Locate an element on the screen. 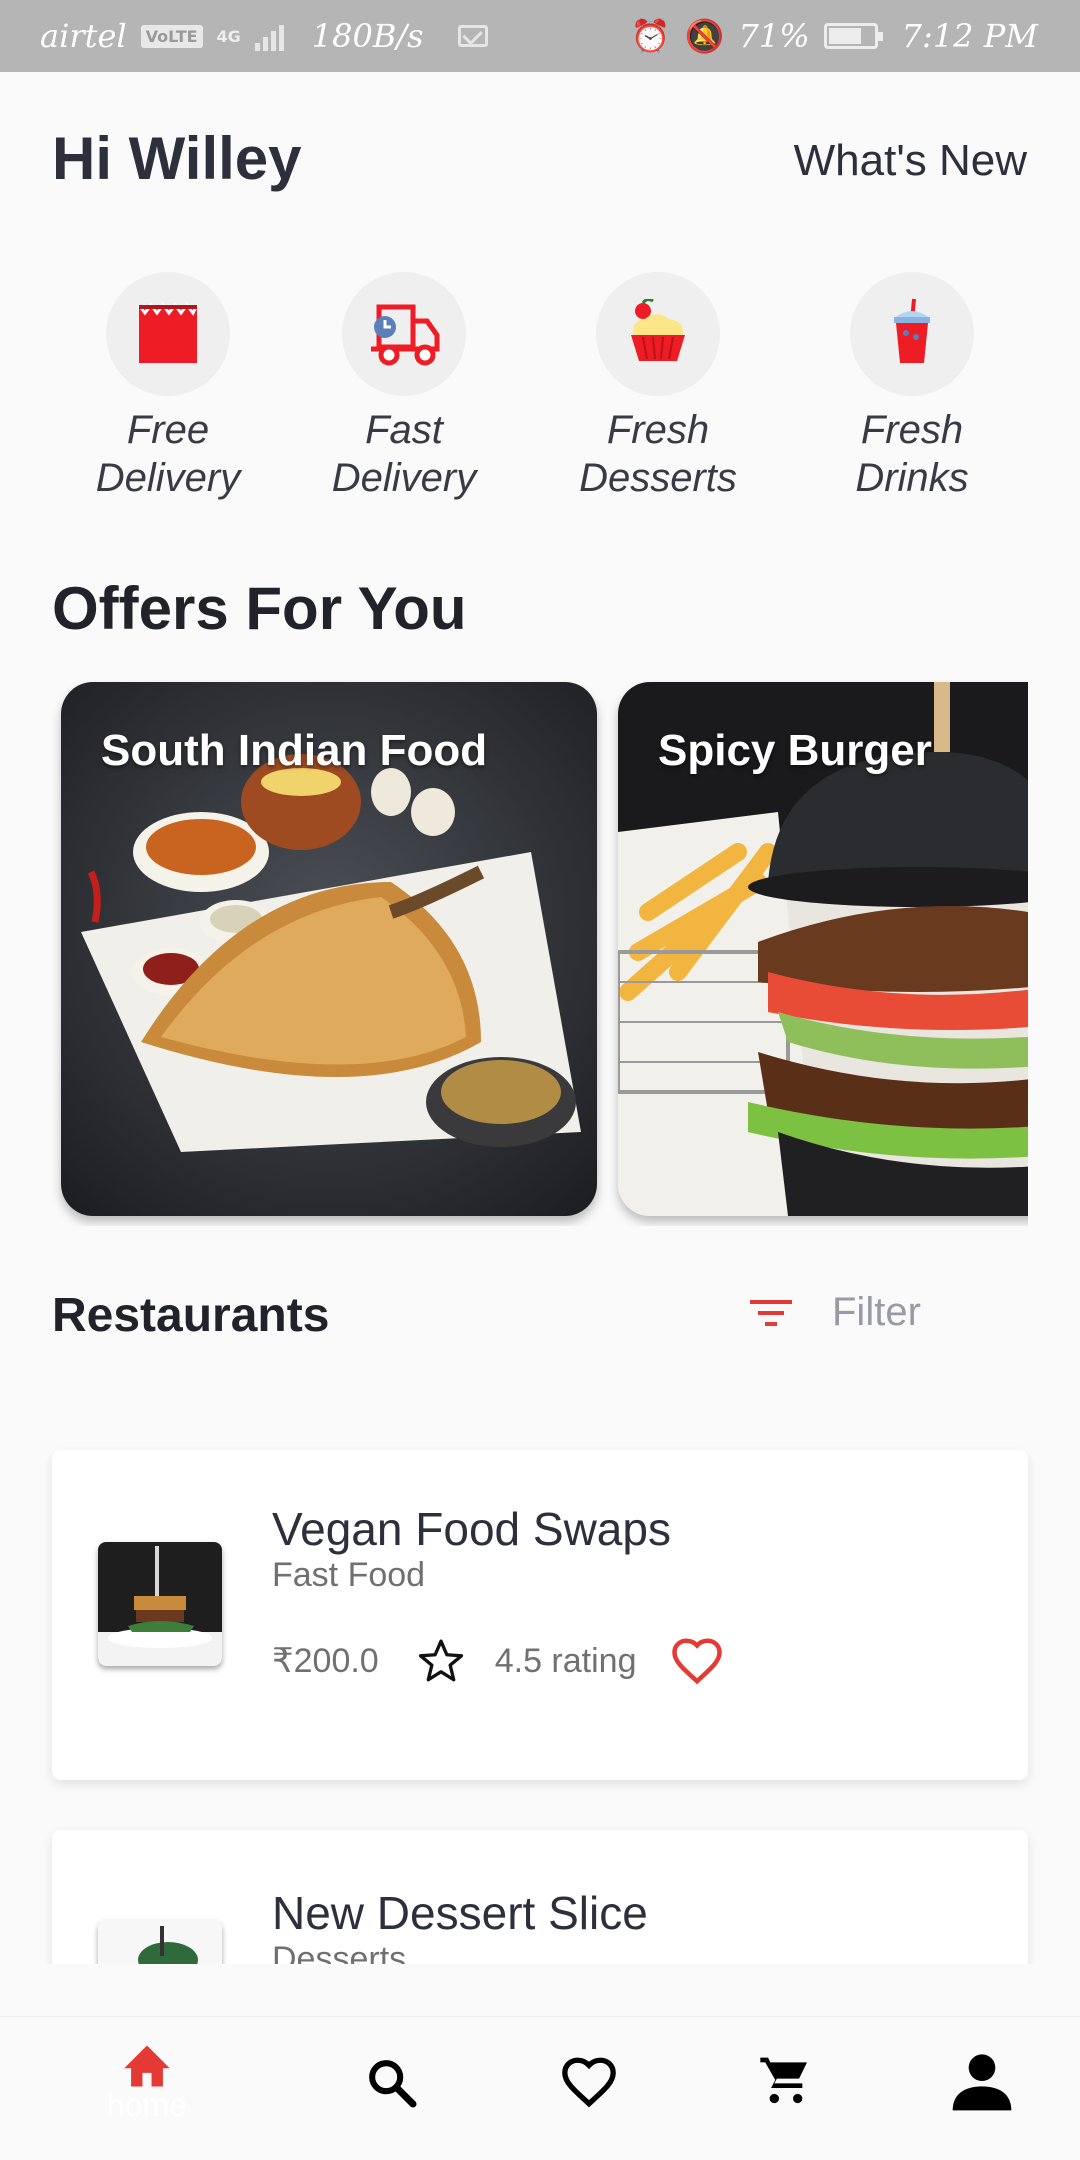 Image resolution: width=1080 pixels, height=2160 pixels. category-fresh-desserts: Fresh Desserts is located at coordinates (658, 387).